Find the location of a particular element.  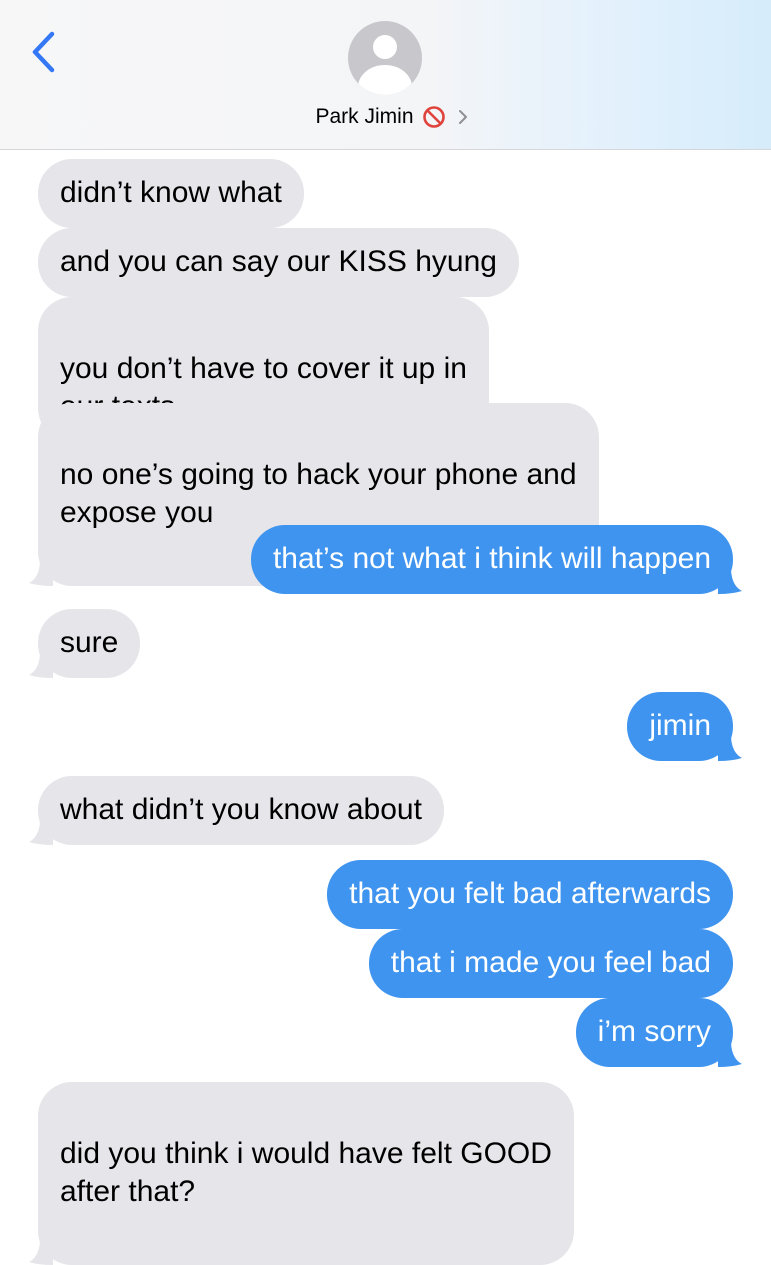

received-message-bubble: sure is located at coordinates (85, 643).